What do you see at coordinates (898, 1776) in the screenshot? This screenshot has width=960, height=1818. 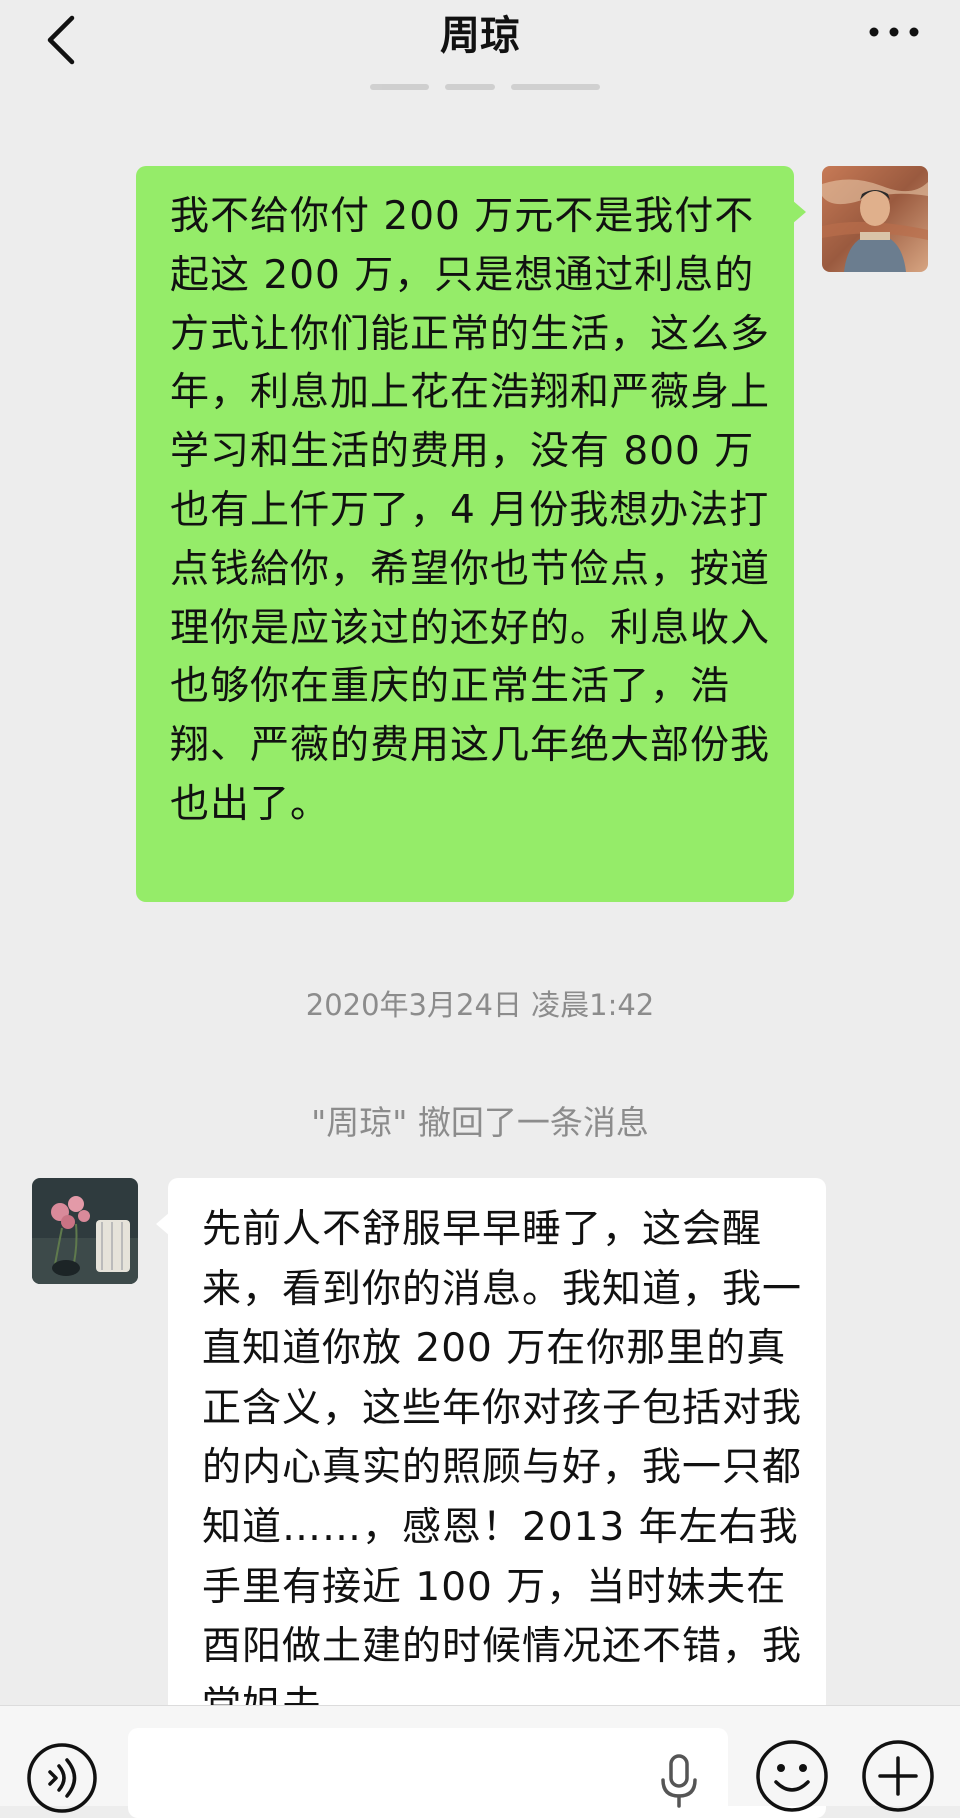 I see `plus-icon` at bounding box center [898, 1776].